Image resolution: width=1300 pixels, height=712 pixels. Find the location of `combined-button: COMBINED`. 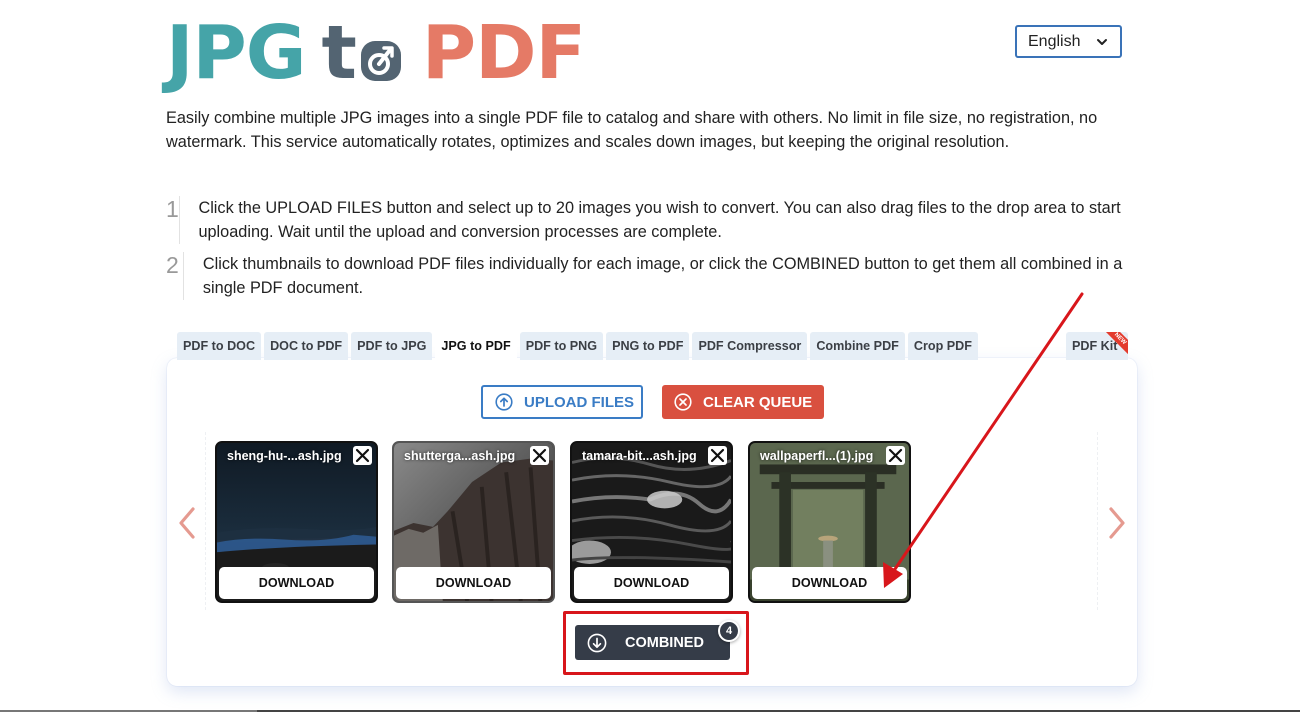

combined-button: COMBINED is located at coordinates (652, 642).